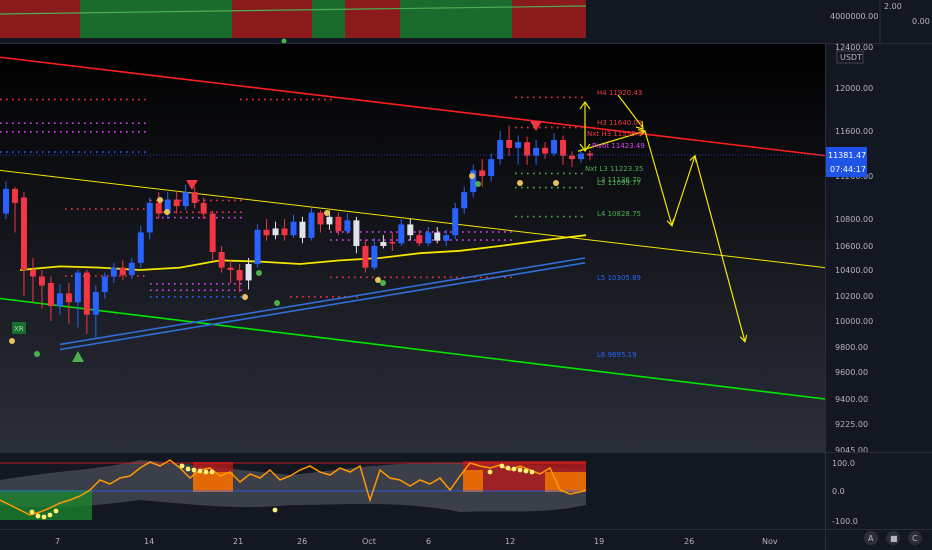  Describe the element at coordinates (689, 541) in the screenshot. I see `time-tick-label: 26` at that location.